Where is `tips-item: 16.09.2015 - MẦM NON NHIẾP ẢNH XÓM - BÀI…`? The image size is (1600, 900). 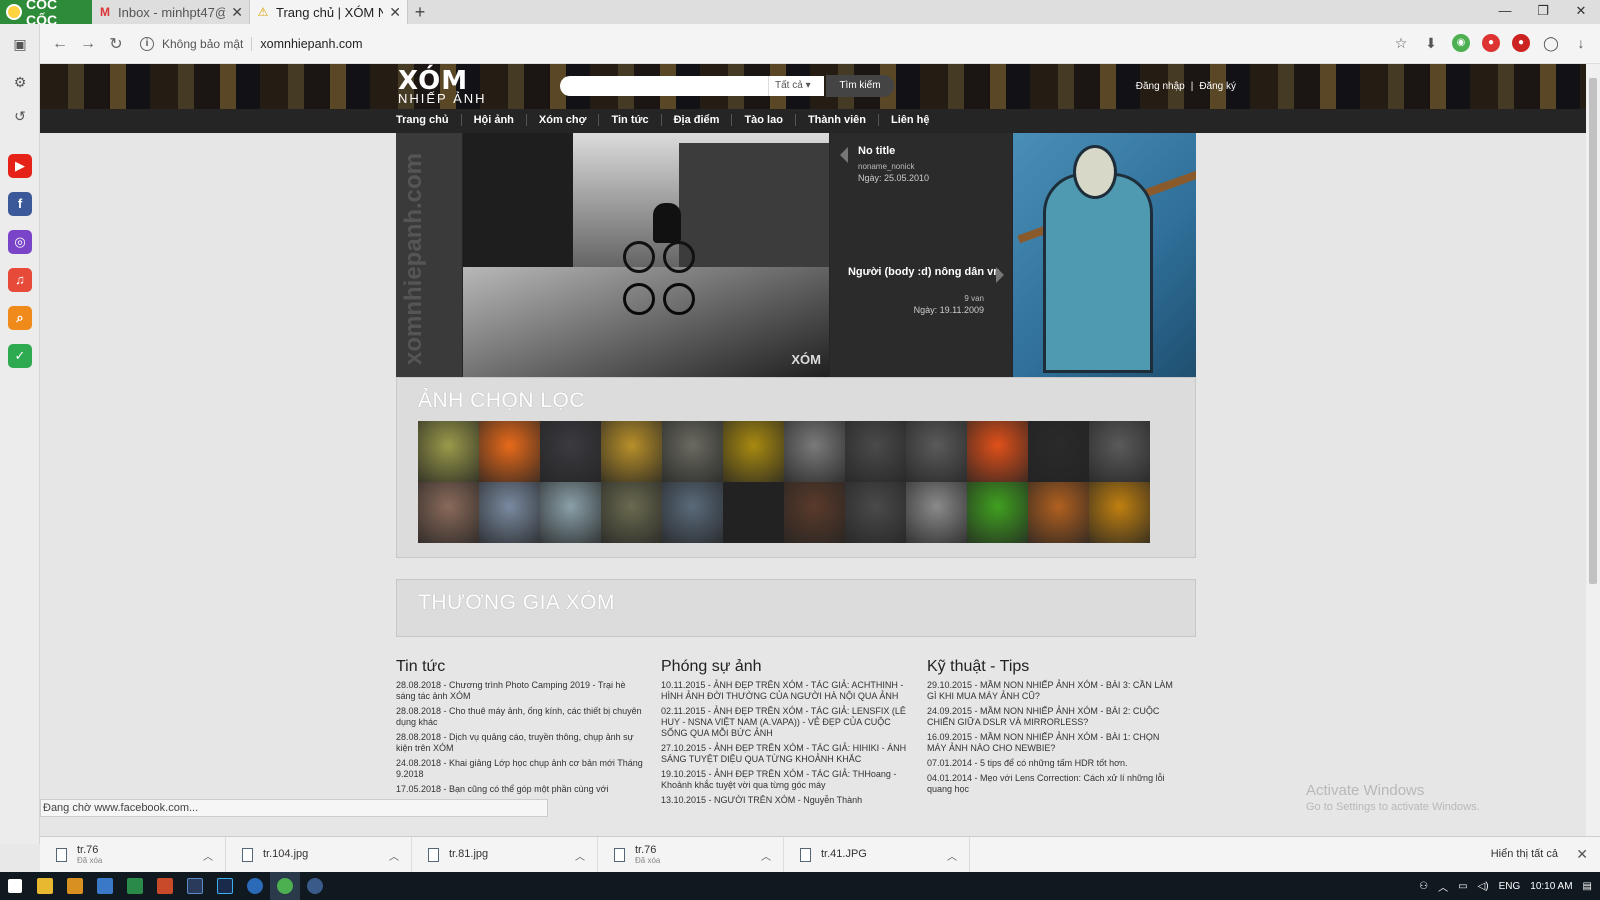 tips-item: 16.09.2015 - MẦM NON NHIẾP ẢNH XÓM - BÀI… is located at coordinates (1052, 743).